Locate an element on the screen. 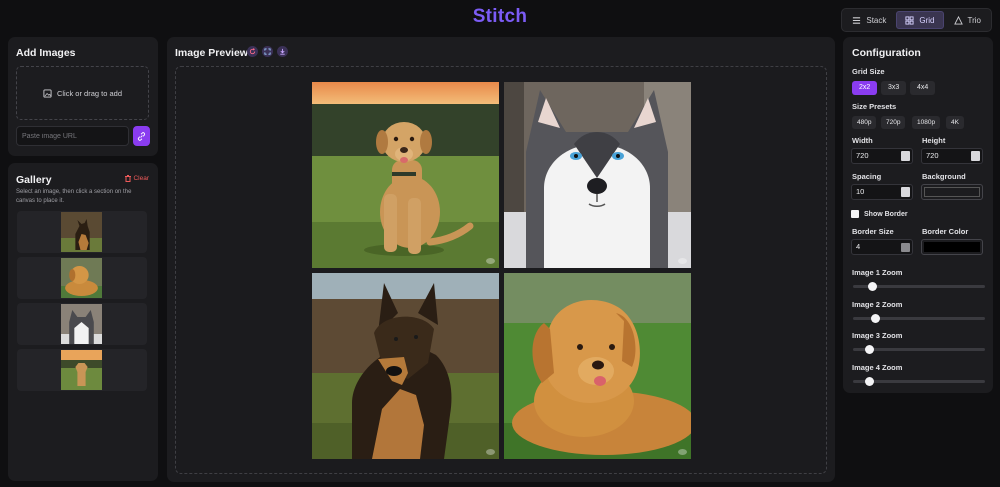 This screenshot has width=1000, height=487. height-input: 720 is located at coordinates (952, 156).